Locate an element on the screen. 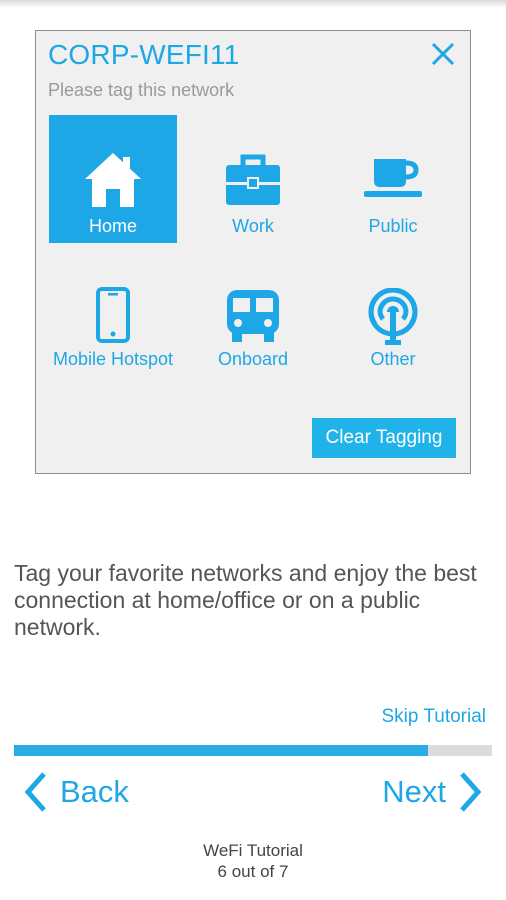  chevron-left-icon is located at coordinates (35, 792).